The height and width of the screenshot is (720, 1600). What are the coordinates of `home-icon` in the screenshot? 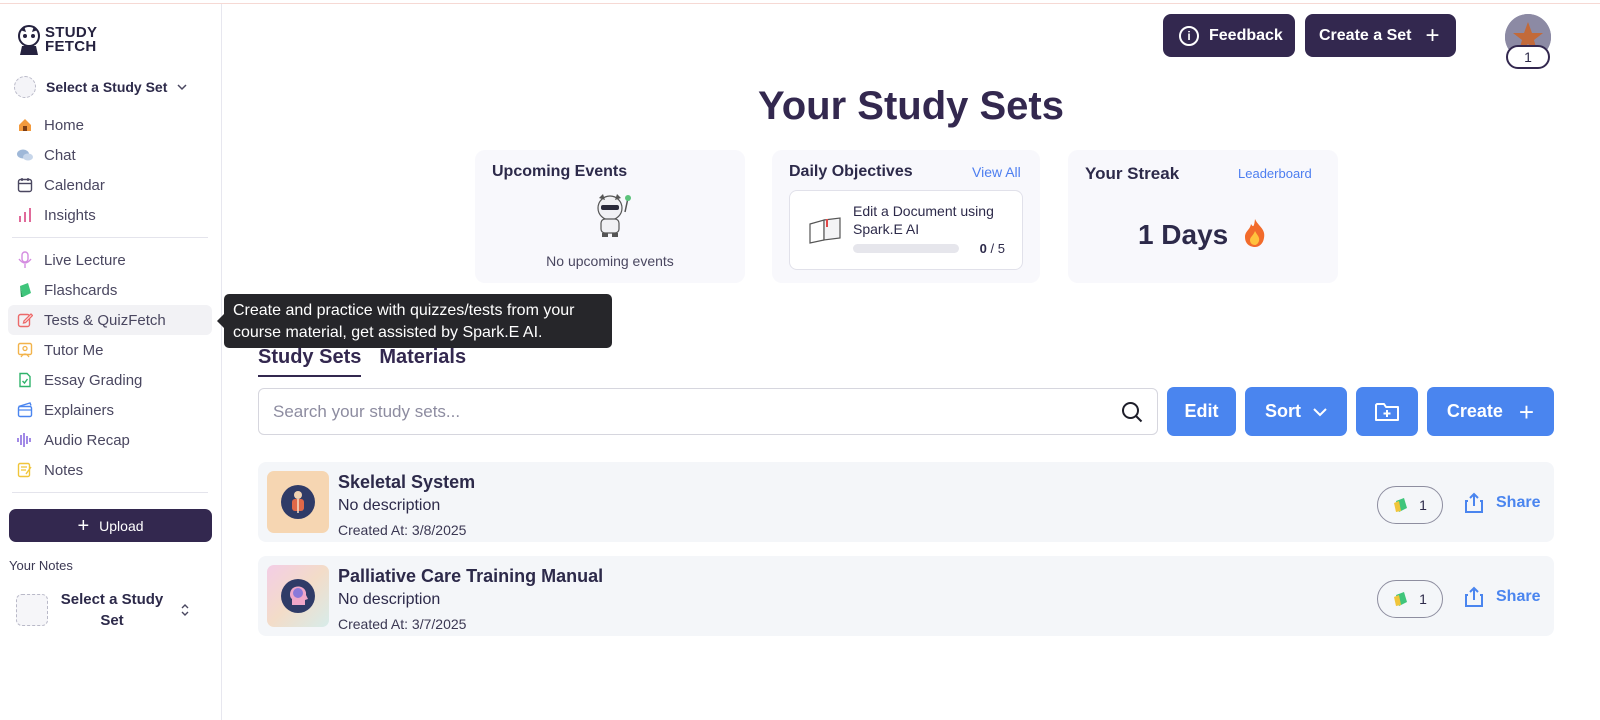 It's located at (25, 125).